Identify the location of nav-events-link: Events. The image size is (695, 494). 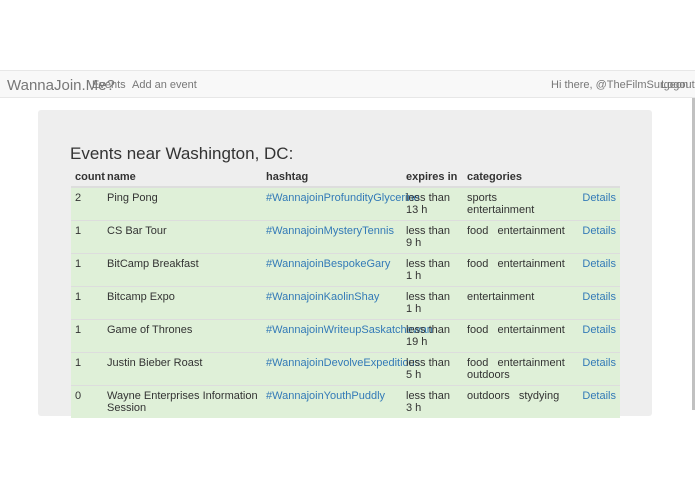
(109, 85).